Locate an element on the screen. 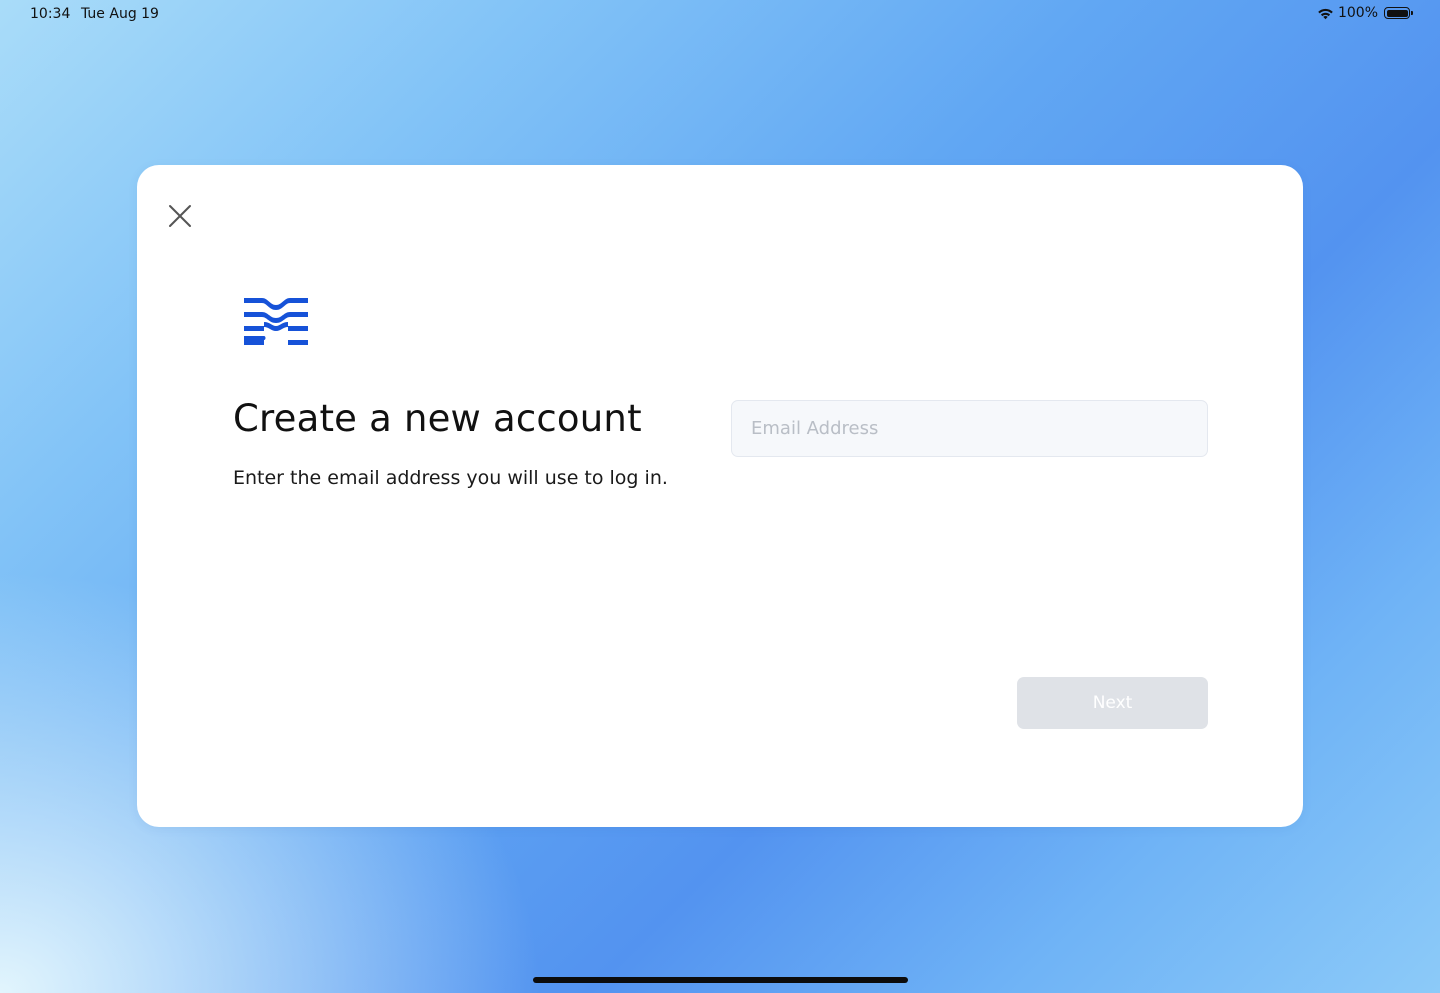 This screenshot has height=993, width=1440. battery-level is located at coordinates (1397, 13).